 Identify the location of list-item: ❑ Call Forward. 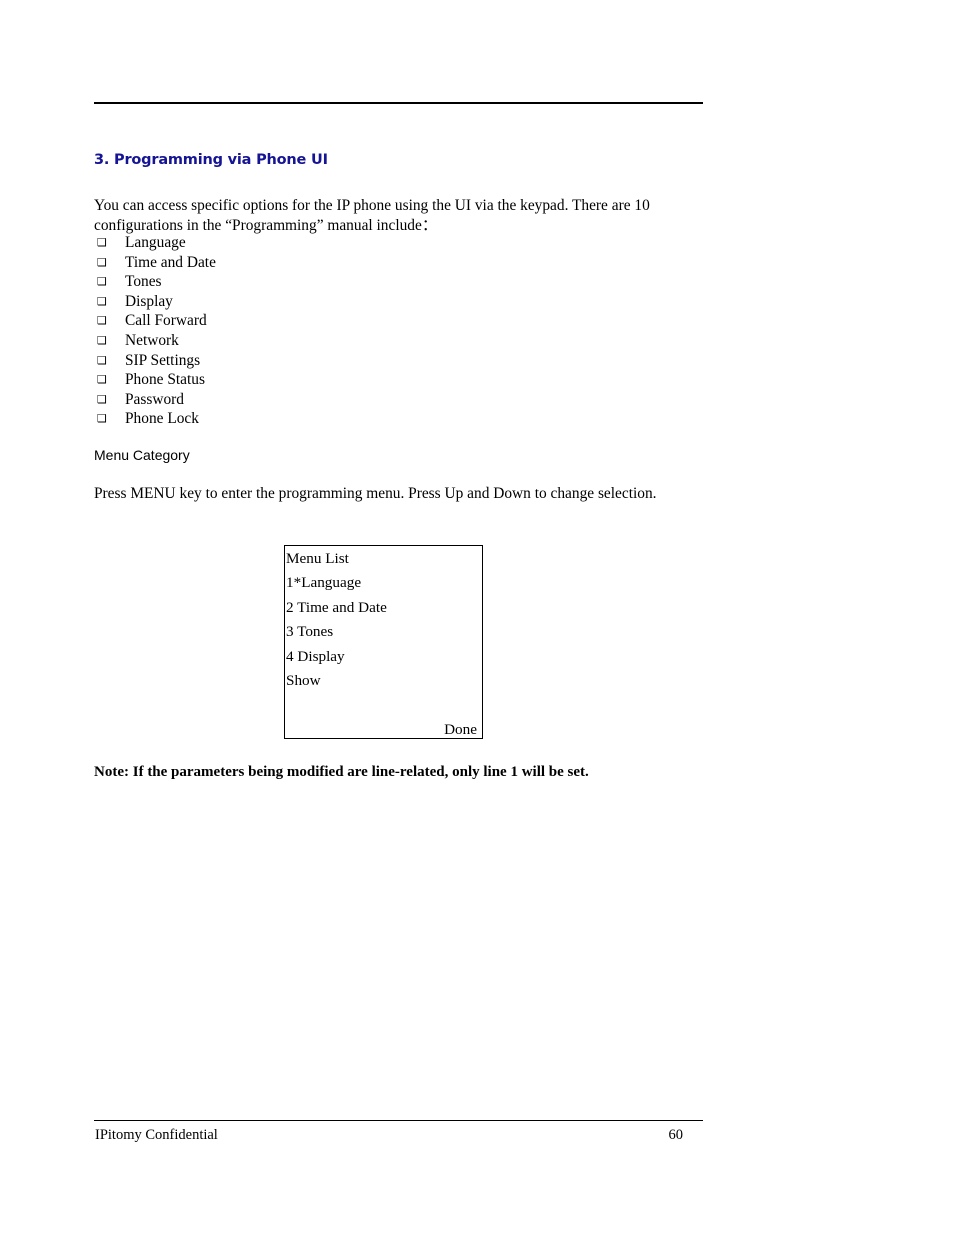
(344, 321).